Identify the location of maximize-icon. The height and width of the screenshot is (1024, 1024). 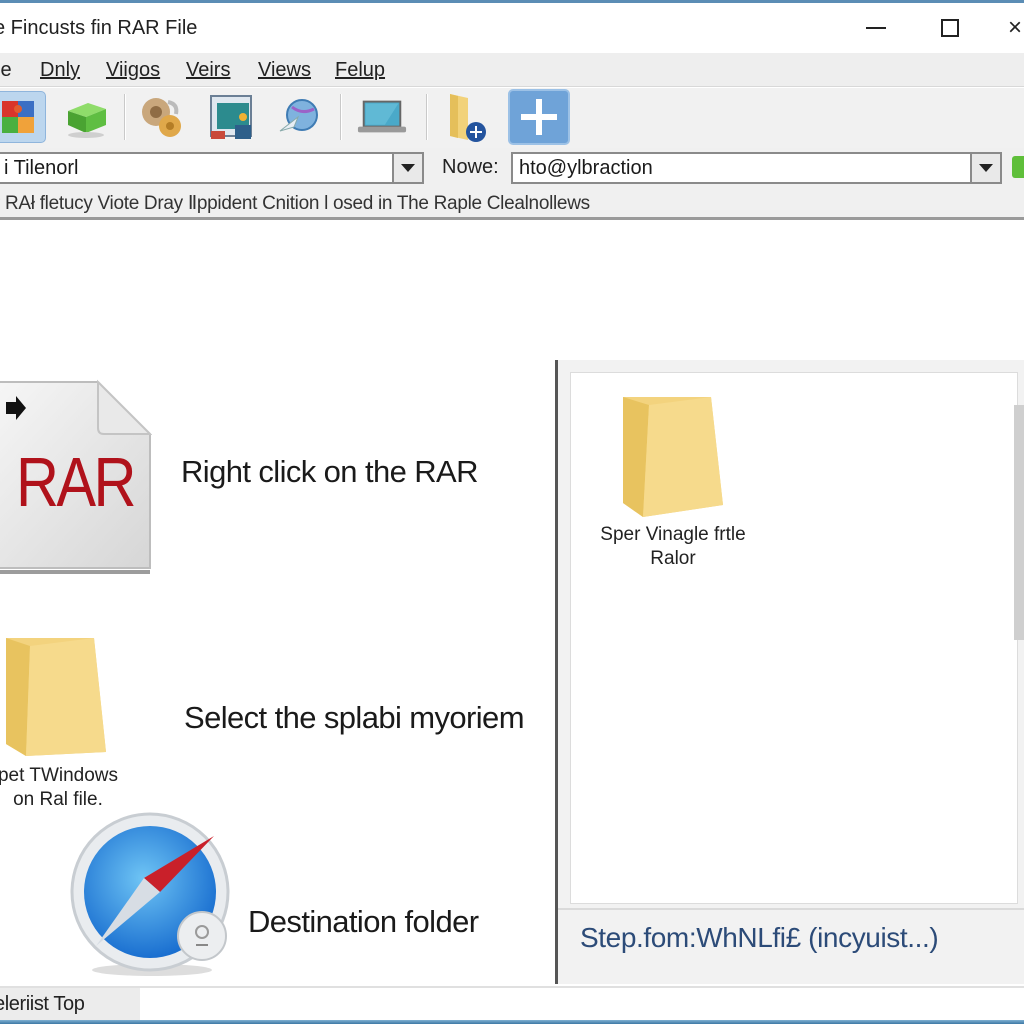
(950, 28).